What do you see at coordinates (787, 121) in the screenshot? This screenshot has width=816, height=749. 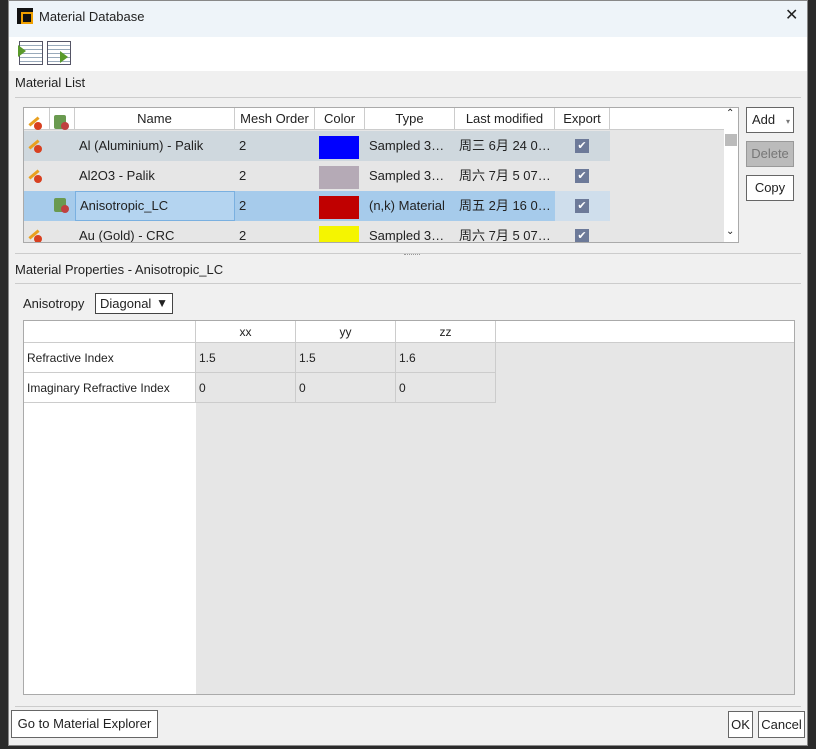 I see `dropdown-icon: ▾` at bounding box center [787, 121].